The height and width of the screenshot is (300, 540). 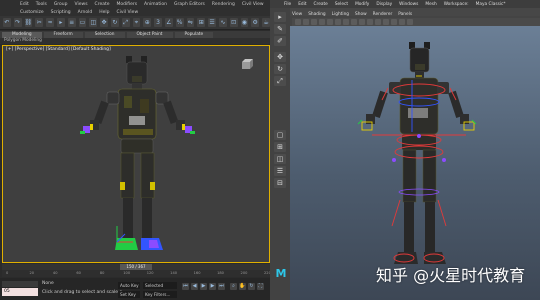 I want to click on previous-frame-icon: ◀, so click(x=194, y=286).